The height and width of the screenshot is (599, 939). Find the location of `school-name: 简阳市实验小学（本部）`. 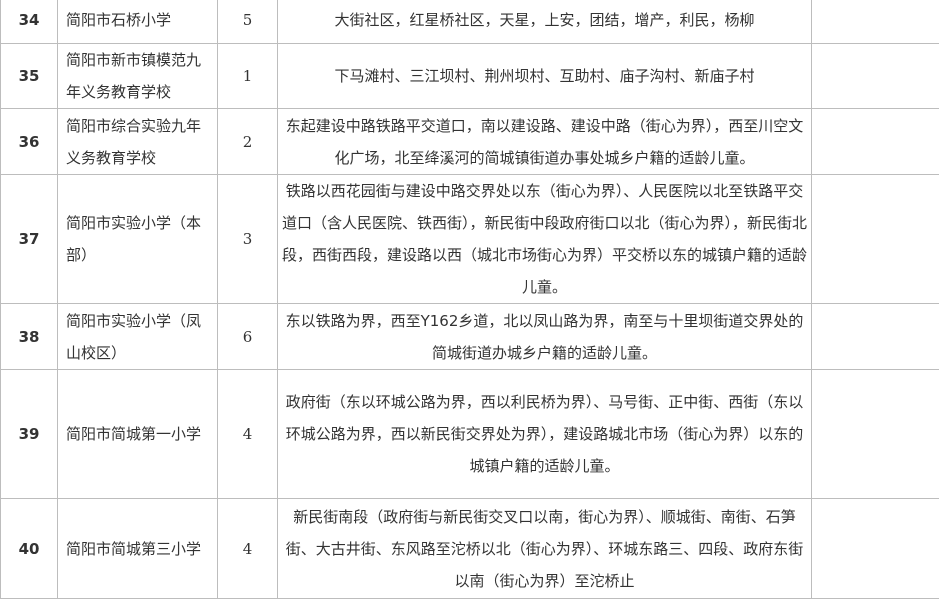

school-name: 简阳市实验小学（本部） is located at coordinates (138, 239).